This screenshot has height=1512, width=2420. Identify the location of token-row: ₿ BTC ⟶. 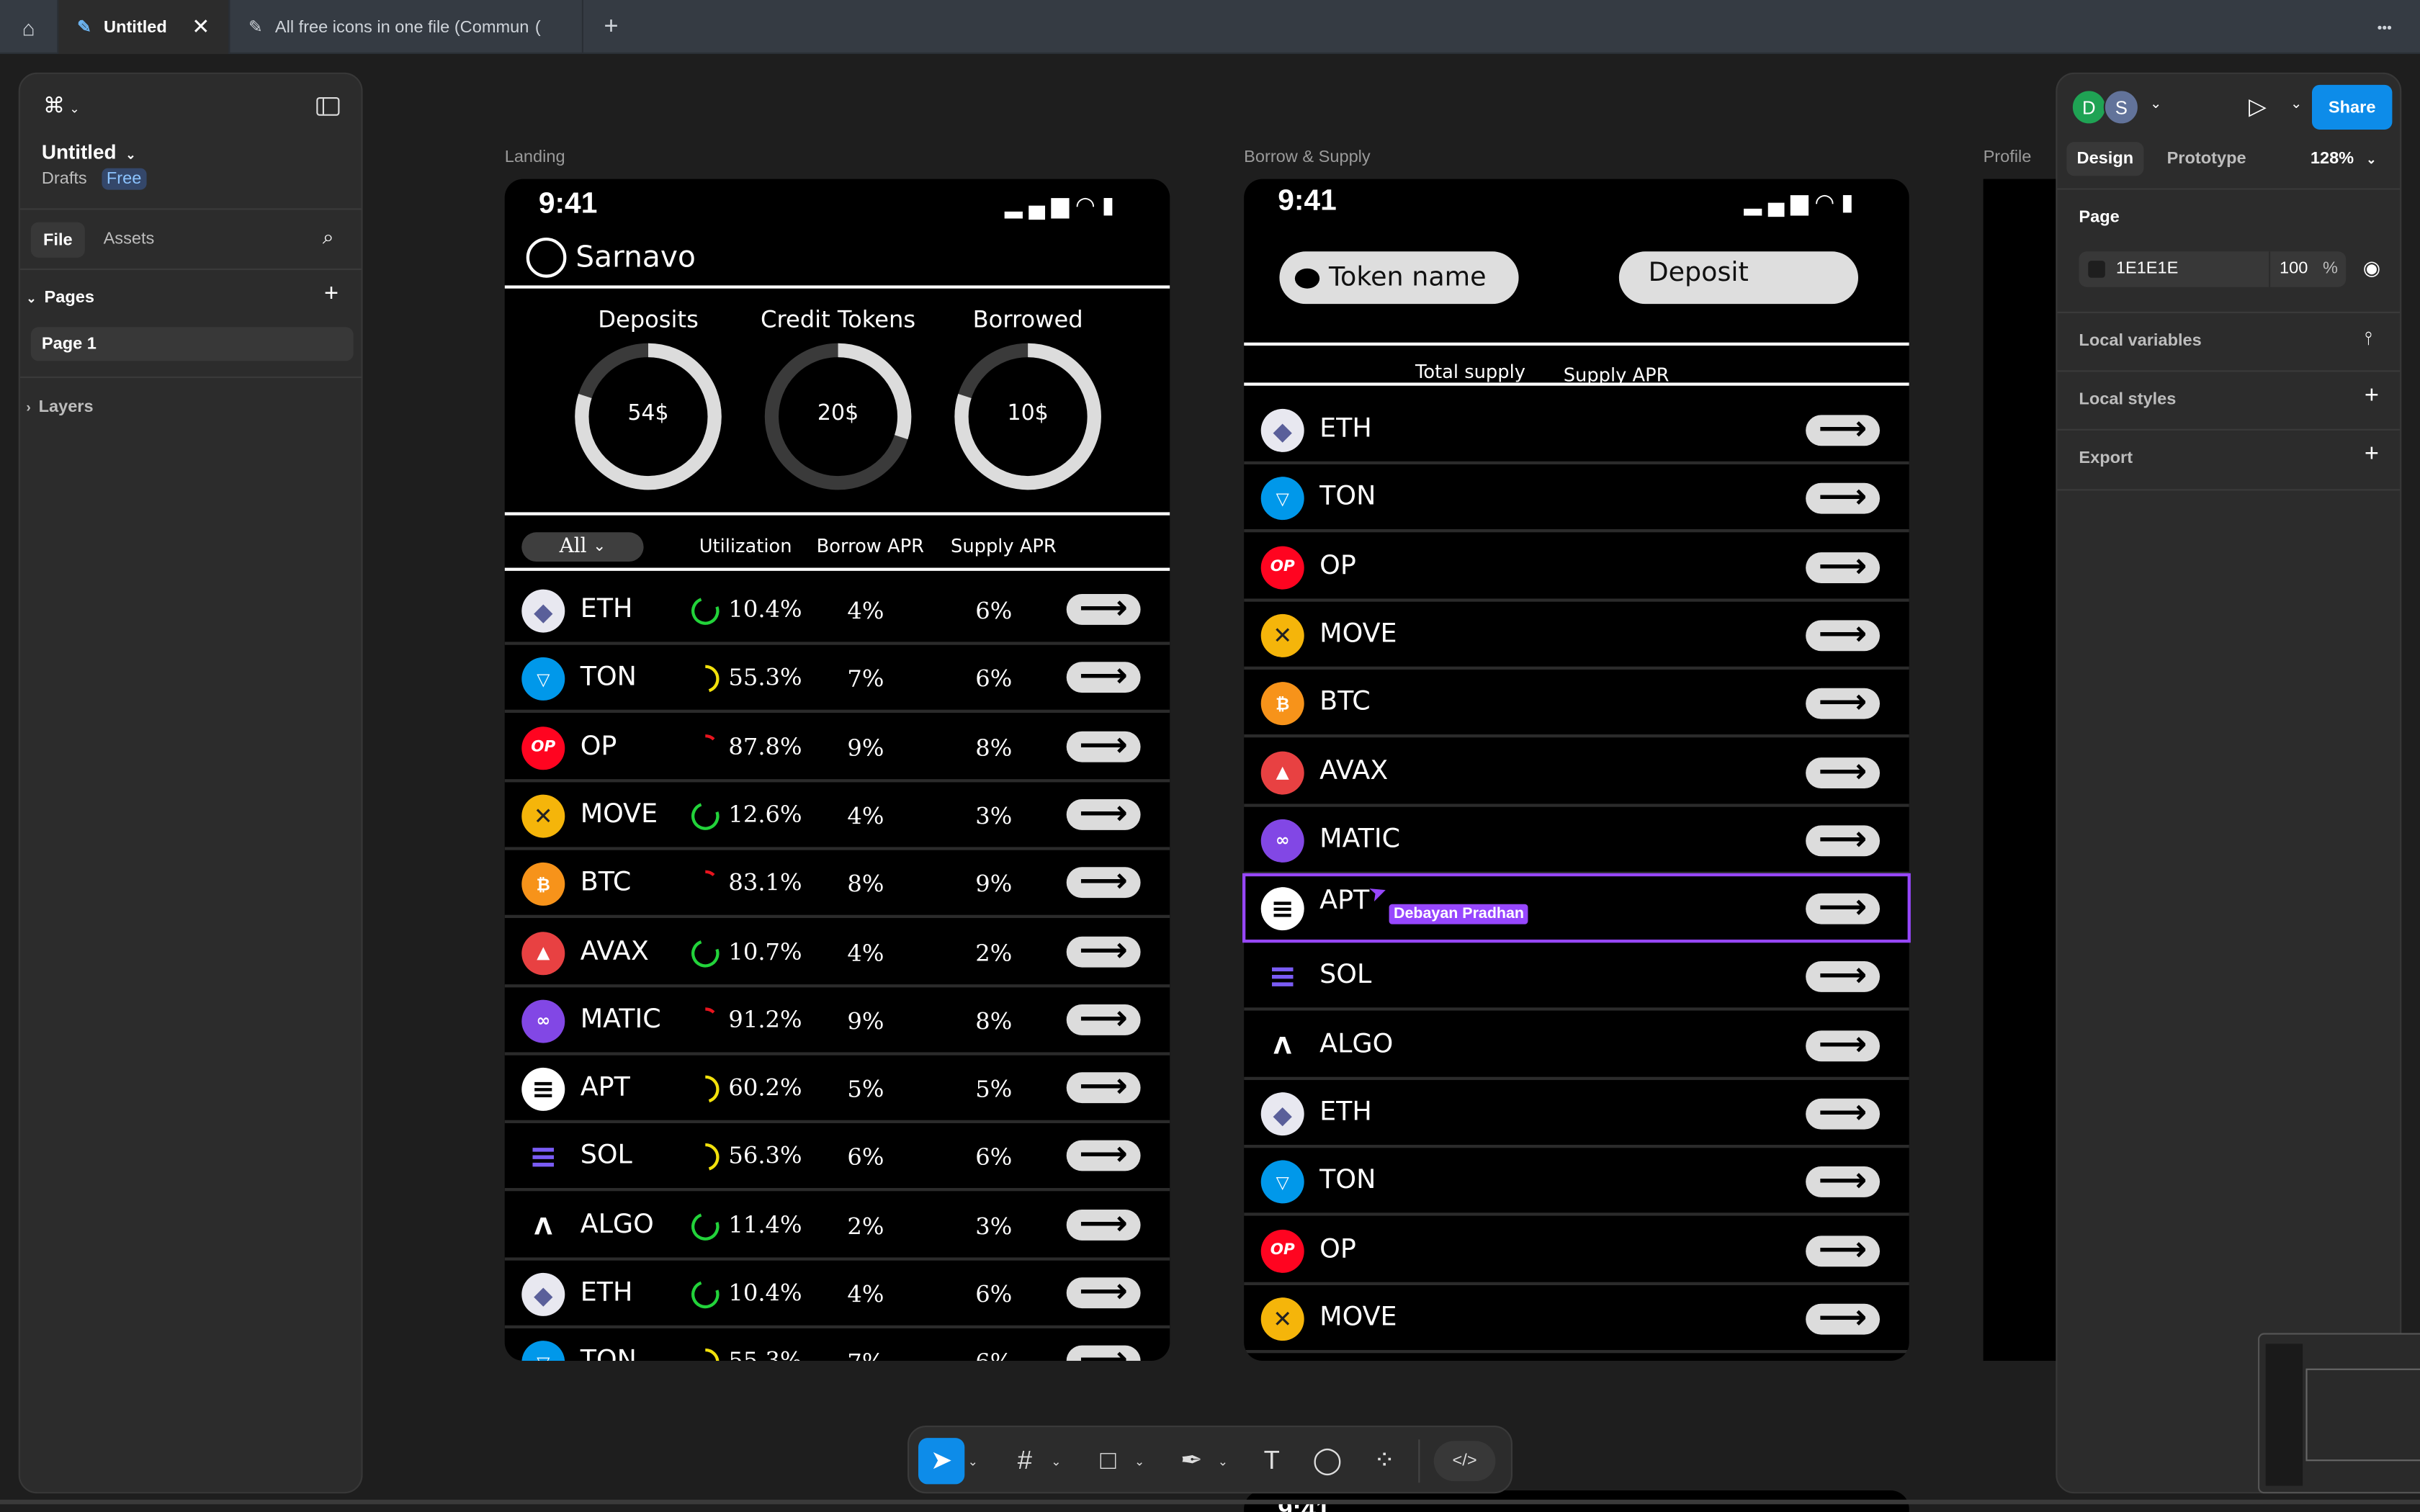
(1576, 704).